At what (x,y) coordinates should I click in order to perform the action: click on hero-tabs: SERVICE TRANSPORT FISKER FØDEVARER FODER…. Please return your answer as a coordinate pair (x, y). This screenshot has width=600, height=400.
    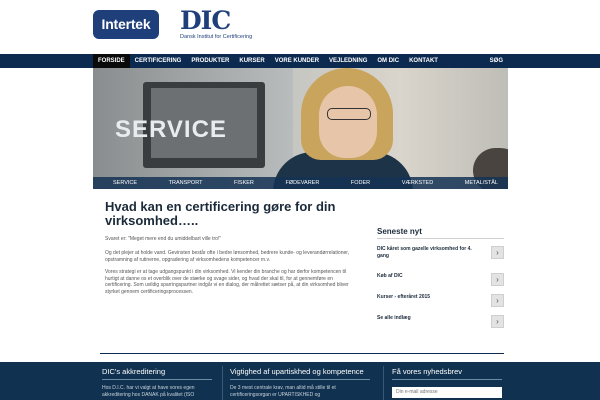
    Looking at the image, I should click on (300, 183).